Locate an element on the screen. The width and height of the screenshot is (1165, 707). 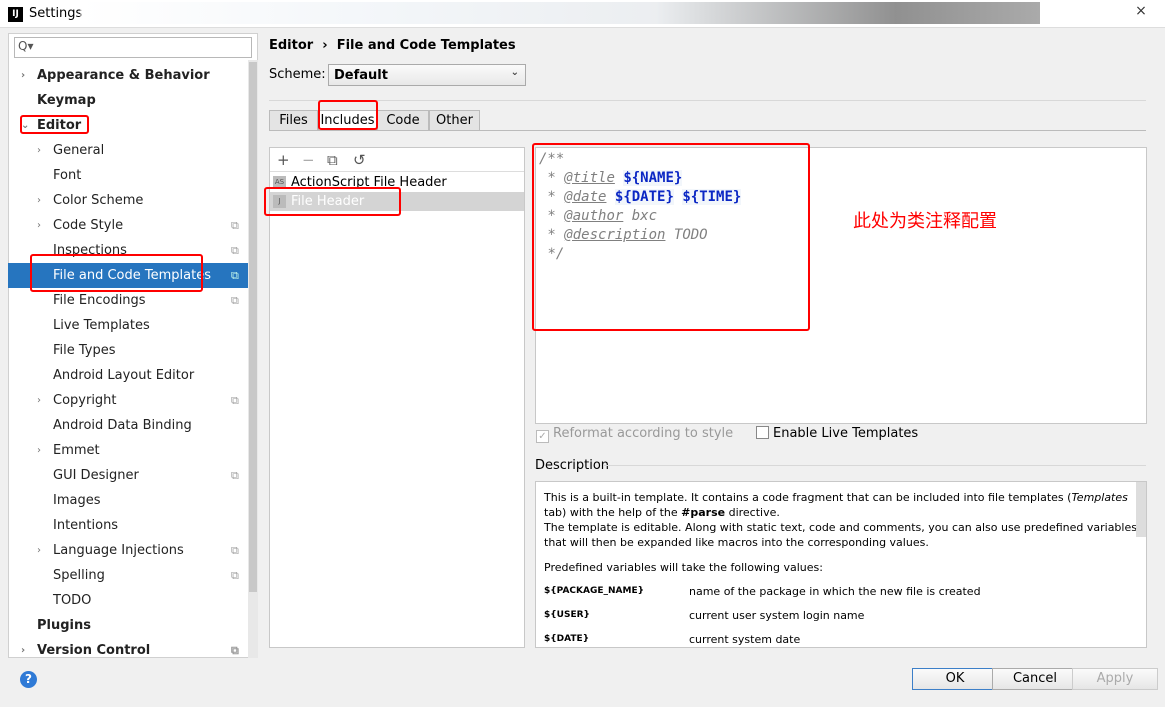
sidebar-item-label: Copyright is located at coordinates (85, 400).